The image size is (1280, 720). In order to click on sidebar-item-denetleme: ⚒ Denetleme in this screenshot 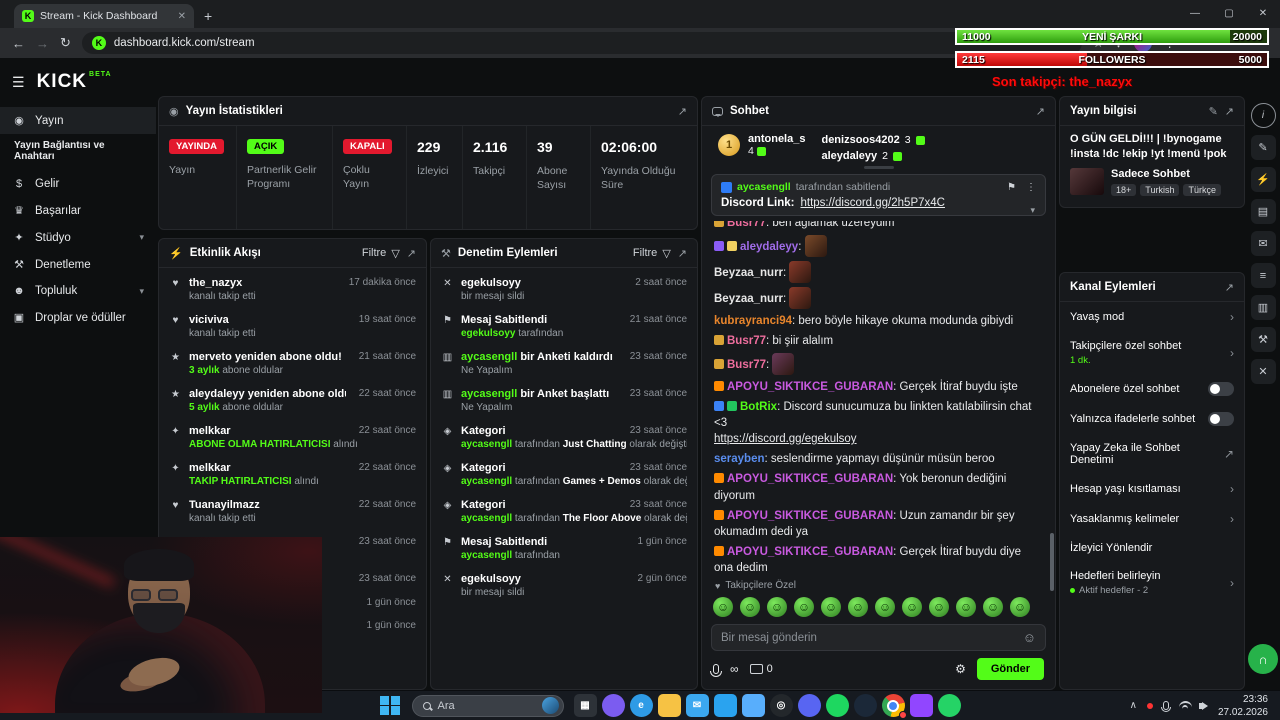, I will do `click(78, 264)`.